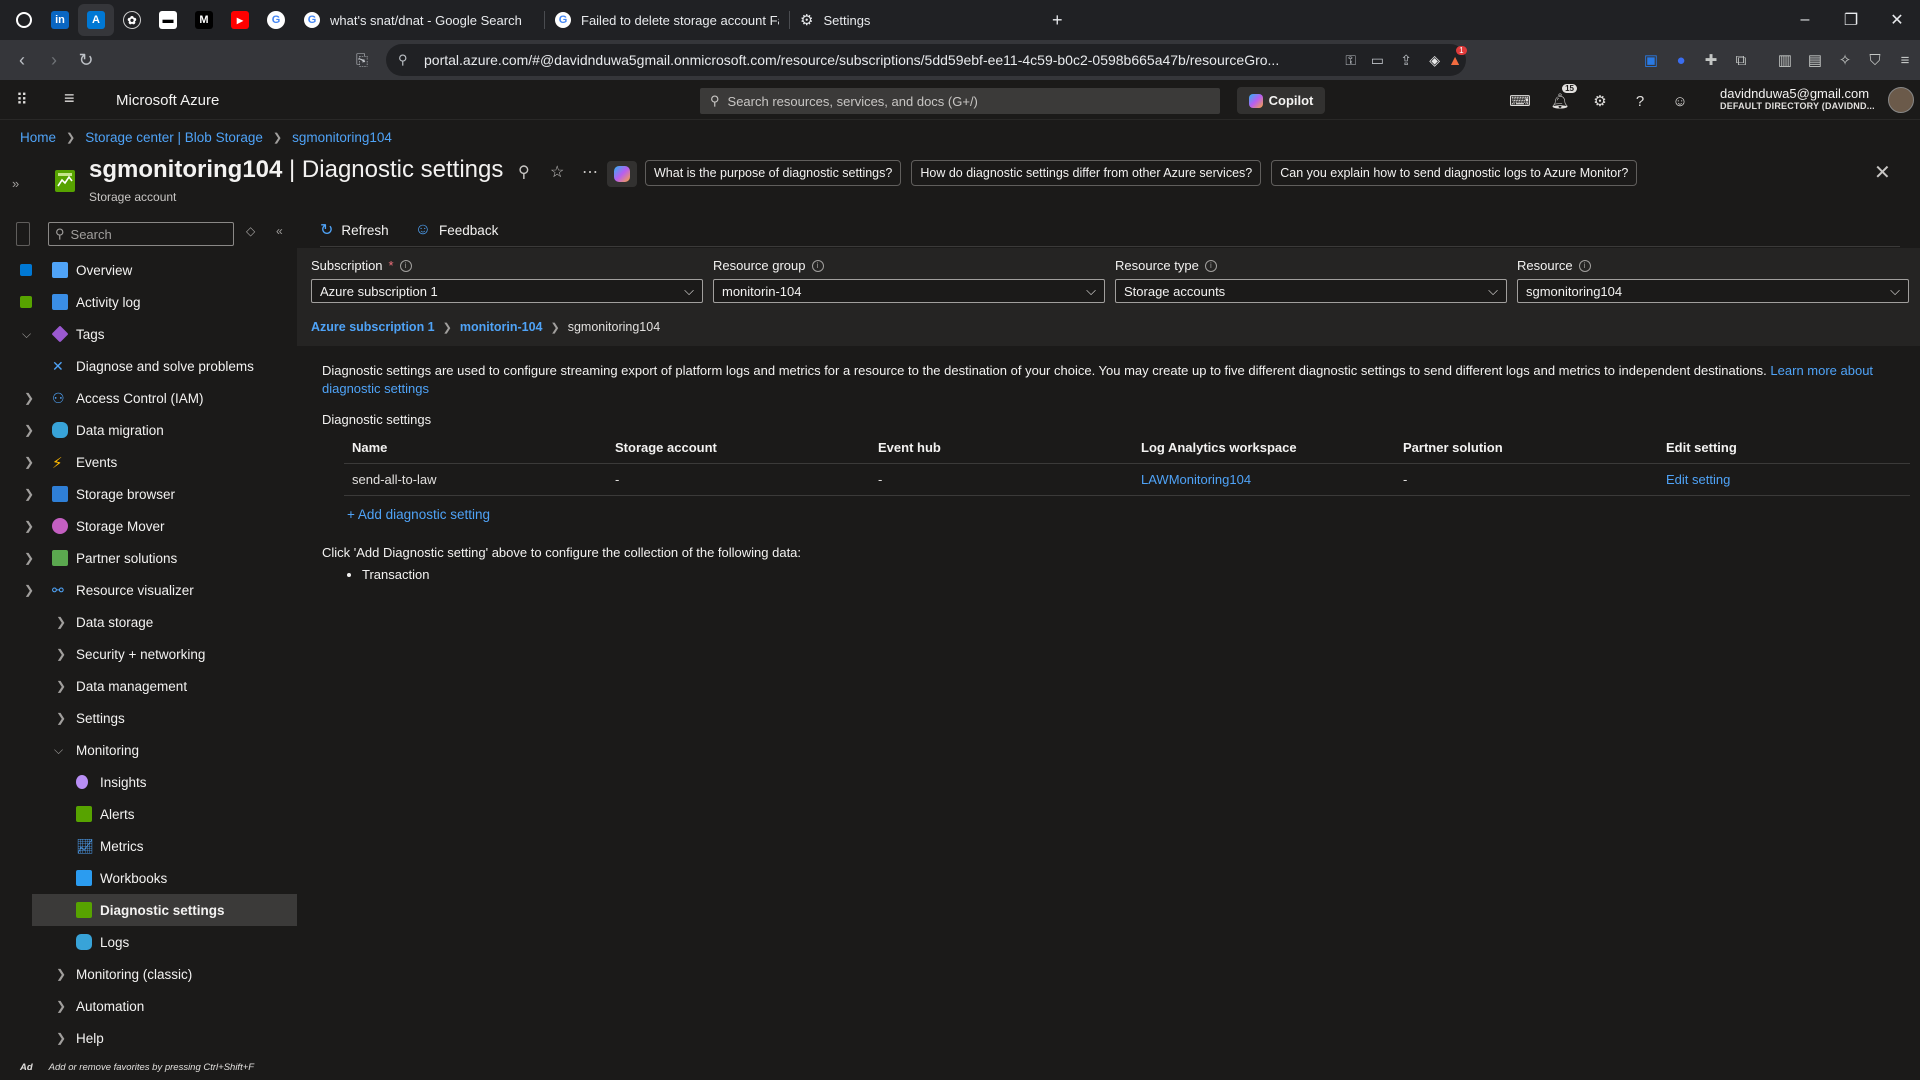  I want to click on brave-rewards-icon: ▲ 1, so click(1457, 57).